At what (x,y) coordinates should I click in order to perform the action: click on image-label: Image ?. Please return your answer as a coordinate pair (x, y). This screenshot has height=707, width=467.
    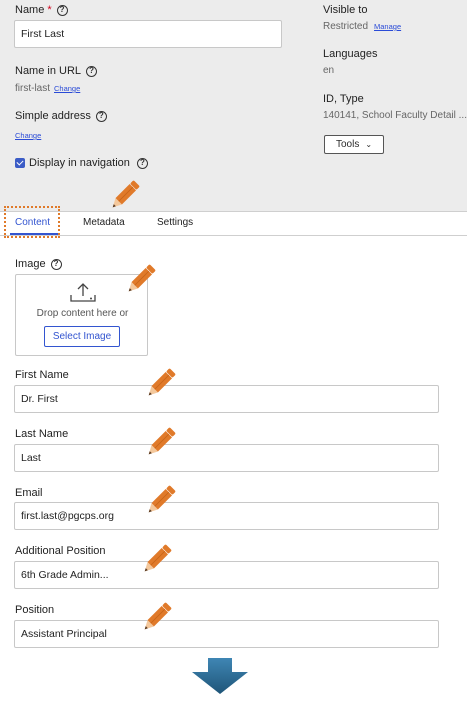
    Looking at the image, I should click on (38, 264).